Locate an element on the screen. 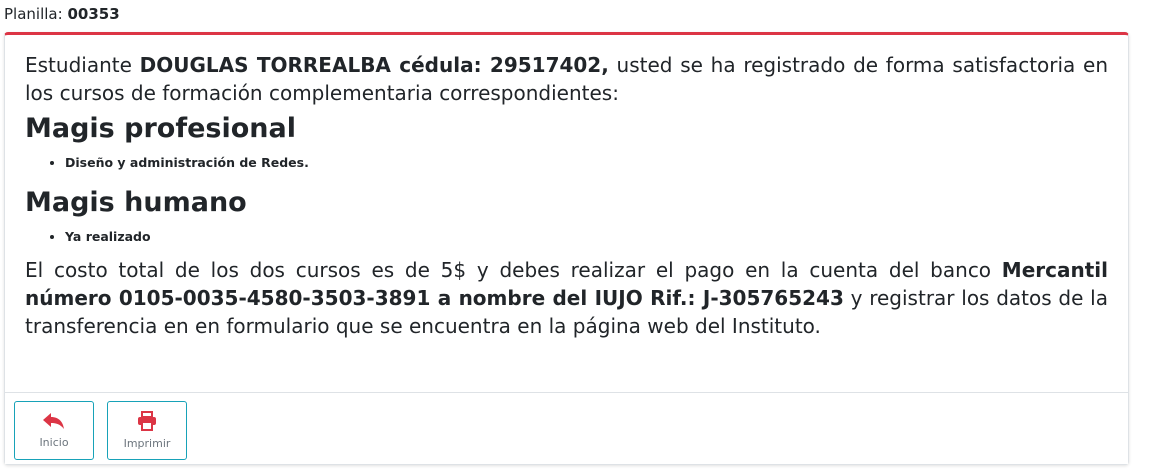  home-button: Inicio is located at coordinates (54, 430).